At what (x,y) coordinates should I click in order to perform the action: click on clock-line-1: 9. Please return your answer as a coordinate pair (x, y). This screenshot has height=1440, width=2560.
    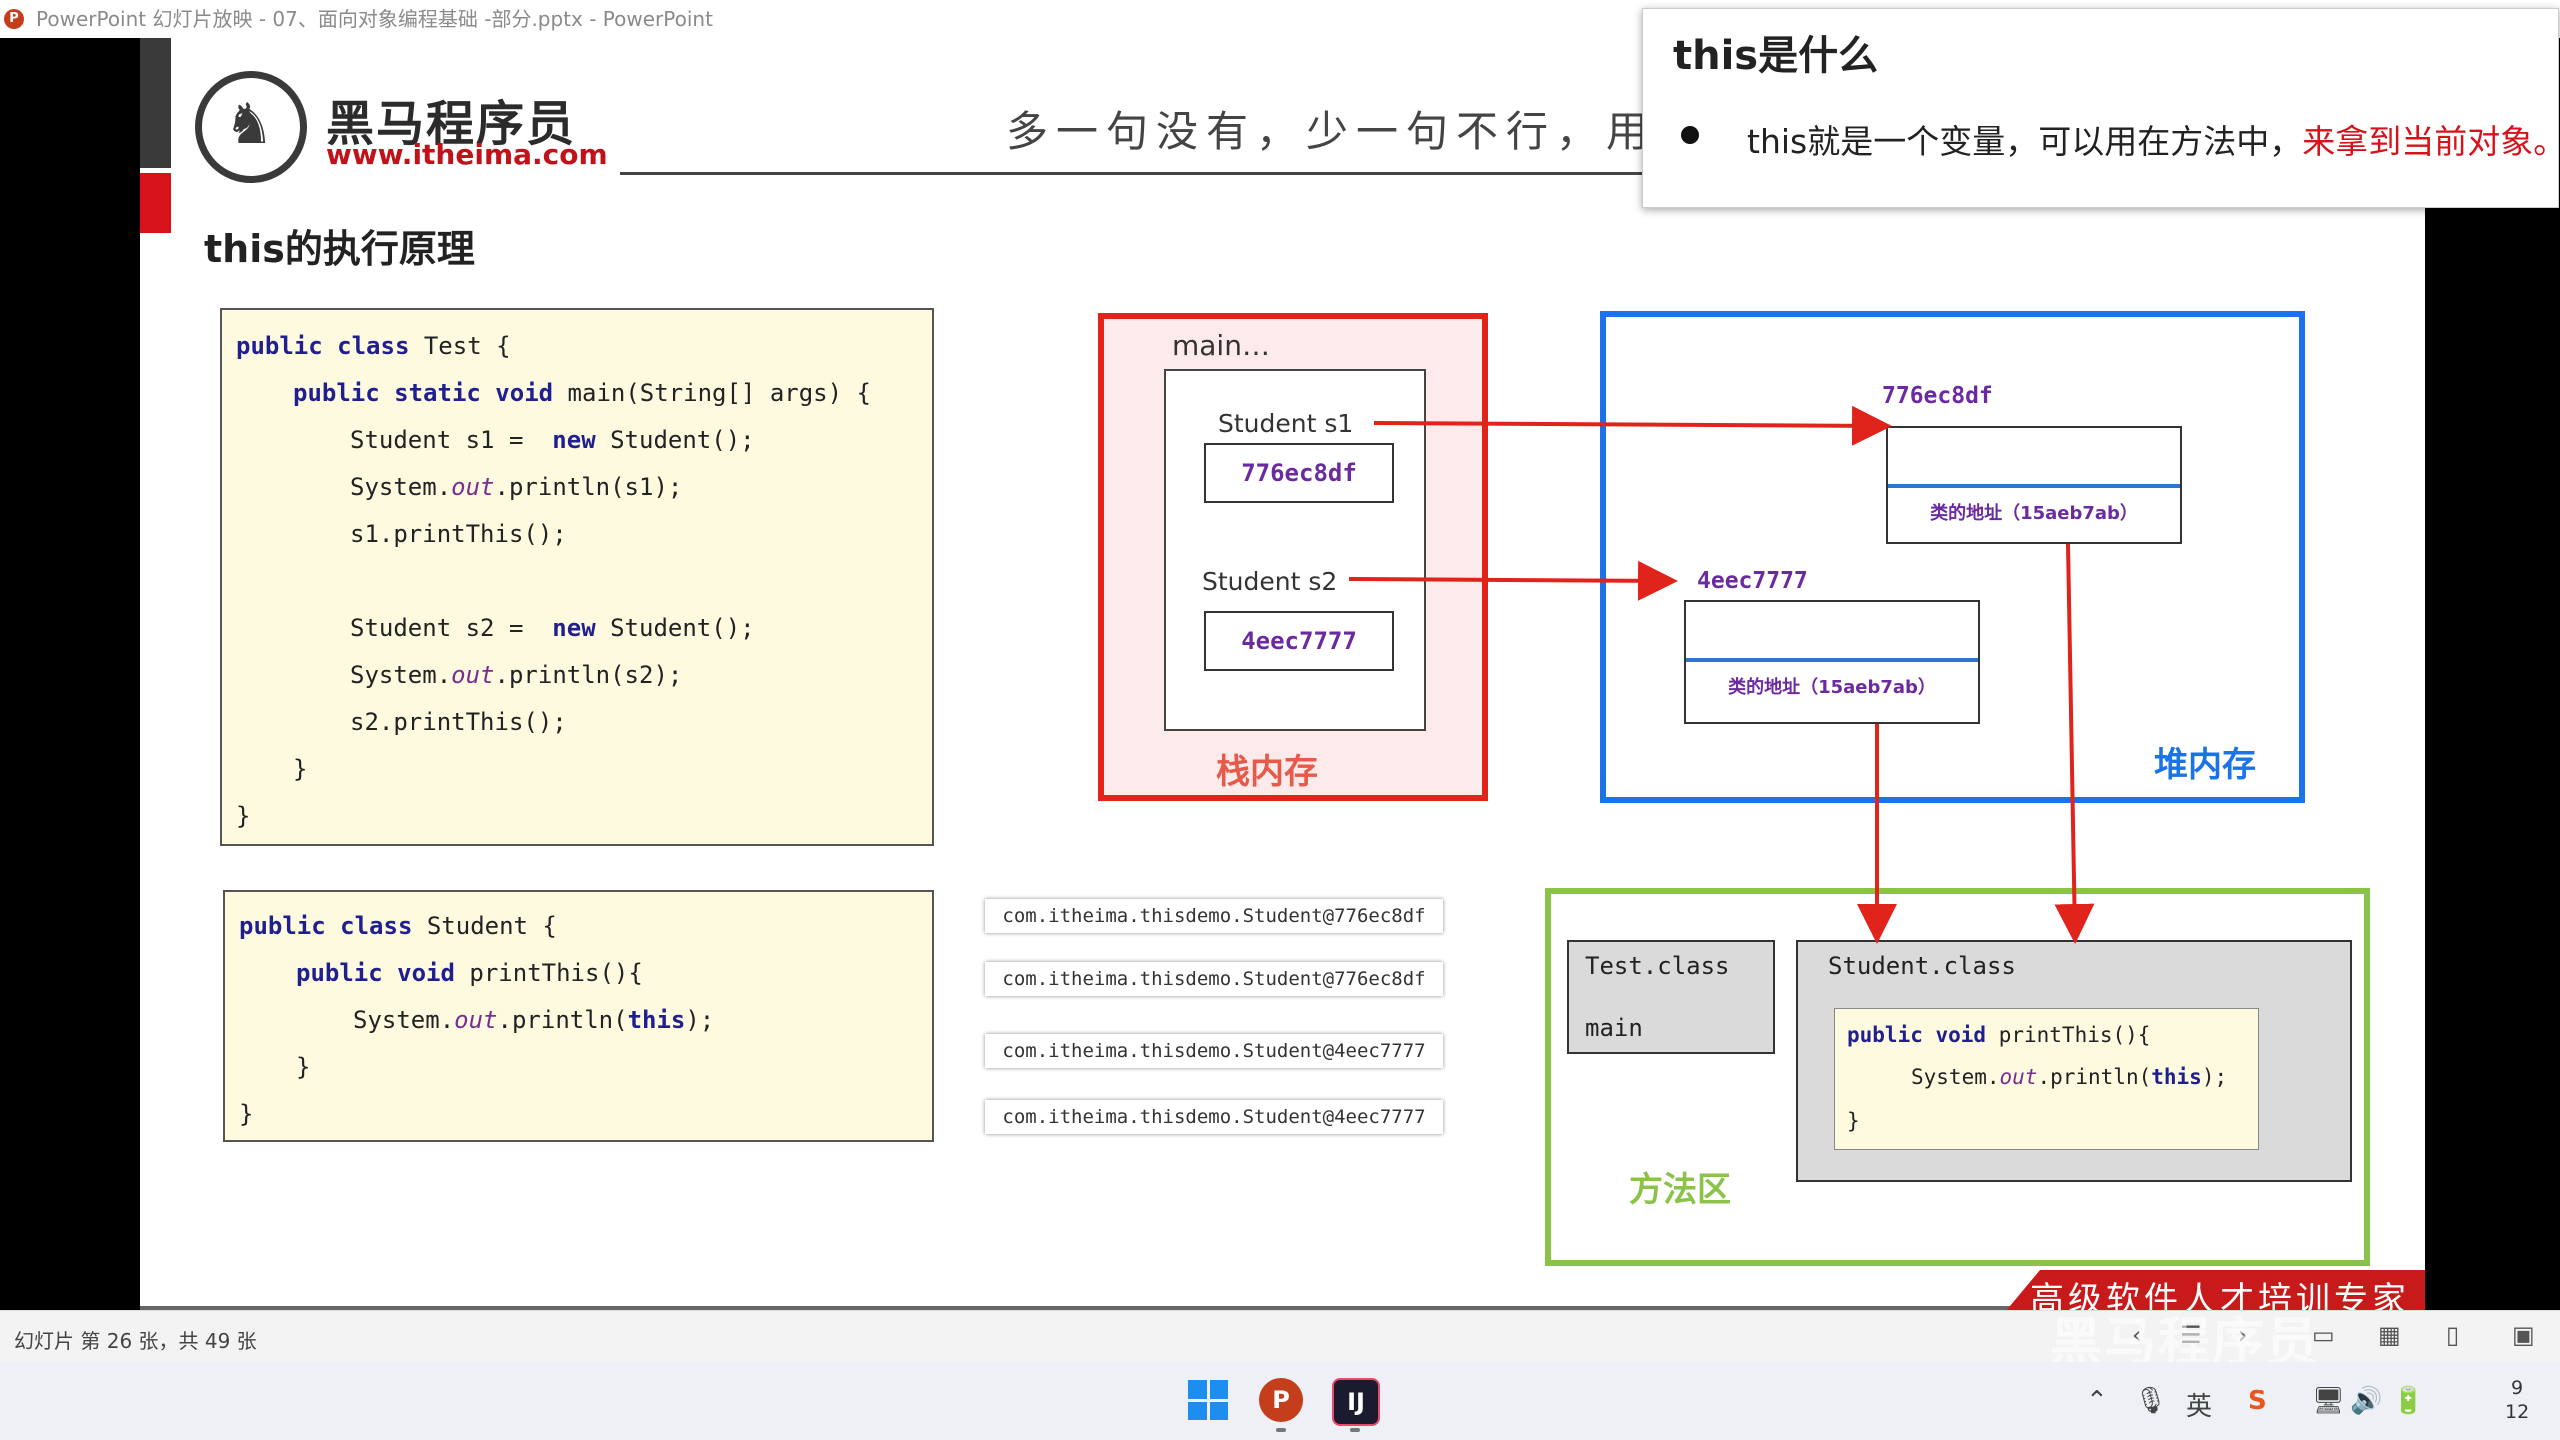
    Looking at the image, I should click on (2517, 1388).